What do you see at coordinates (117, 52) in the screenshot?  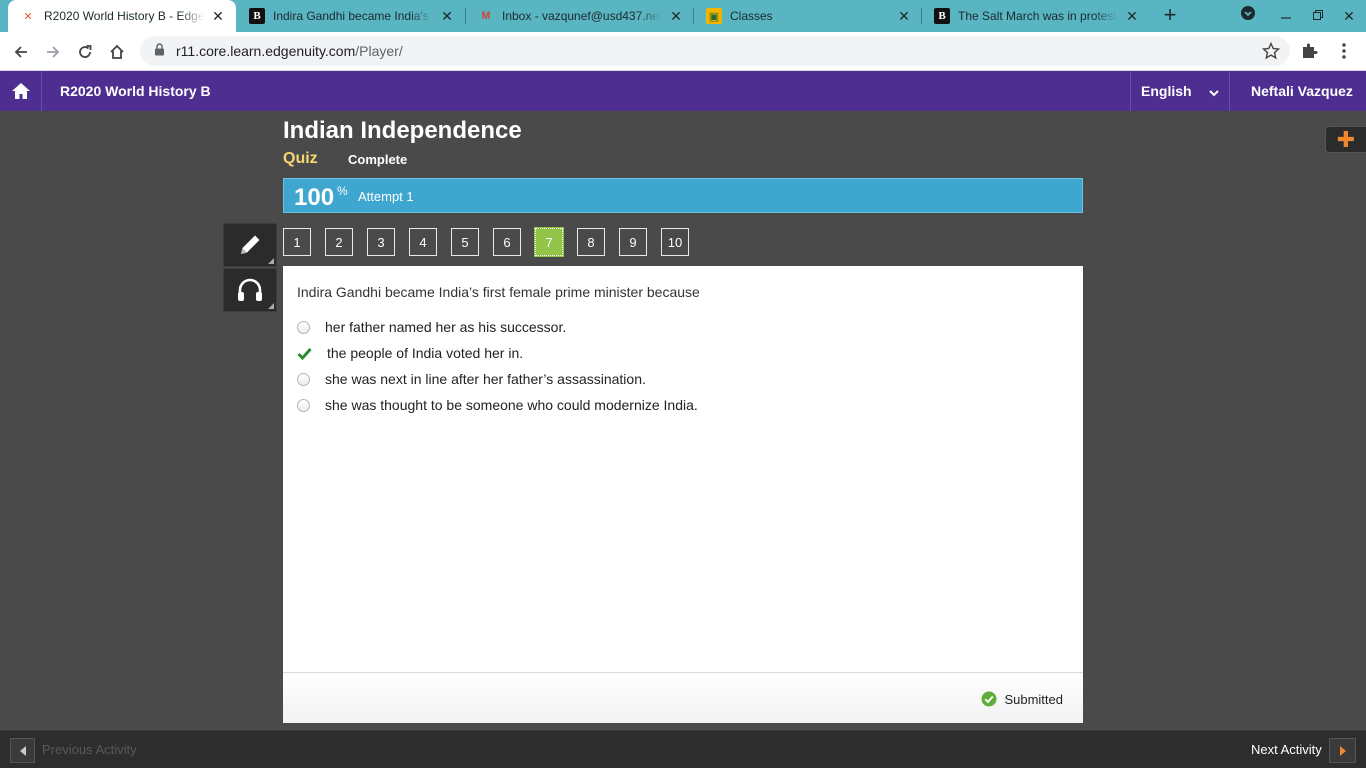 I see `home-icon` at bounding box center [117, 52].